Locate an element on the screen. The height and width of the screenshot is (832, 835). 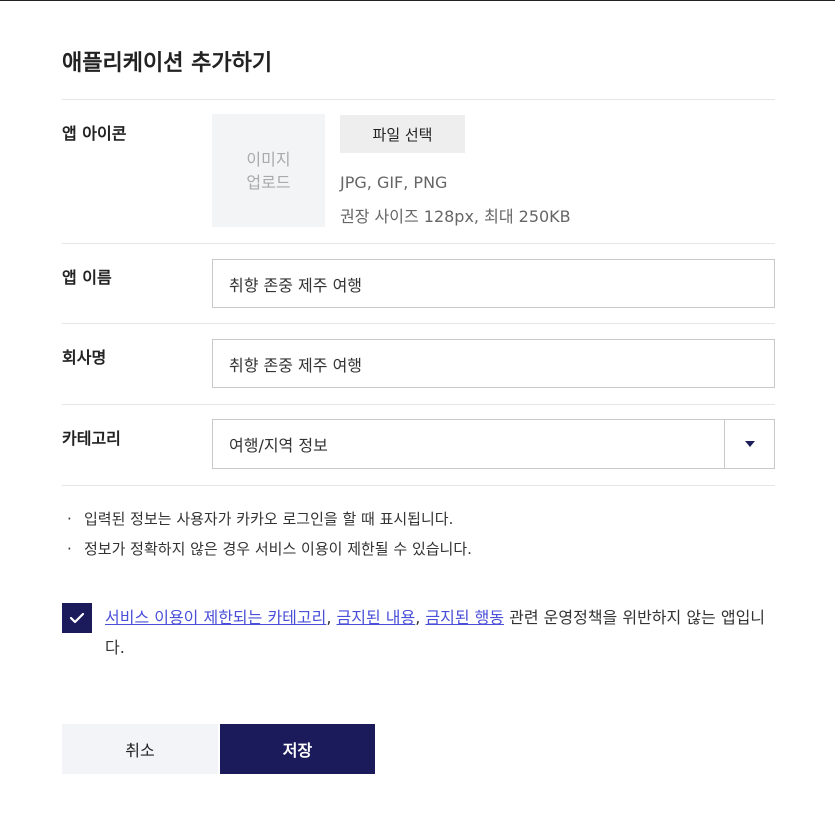
company-name-value: 취향 존중 제주 여행 is located at coordinates (296, 365).